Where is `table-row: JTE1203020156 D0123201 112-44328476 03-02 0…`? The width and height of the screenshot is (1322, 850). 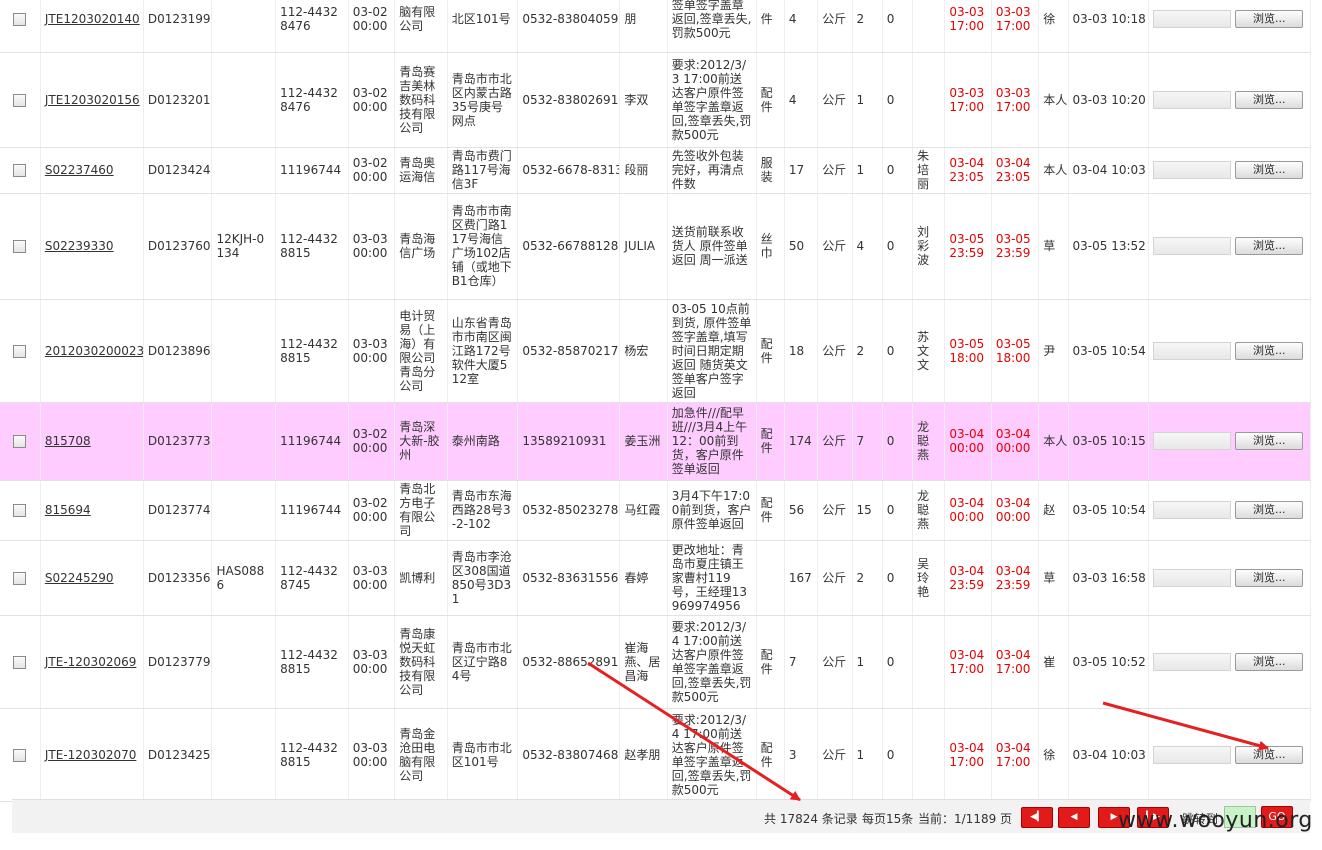 table-row: JTE1203020156 D0123201 112-44328476 03-02 0… is located at coordinates (655, 100).